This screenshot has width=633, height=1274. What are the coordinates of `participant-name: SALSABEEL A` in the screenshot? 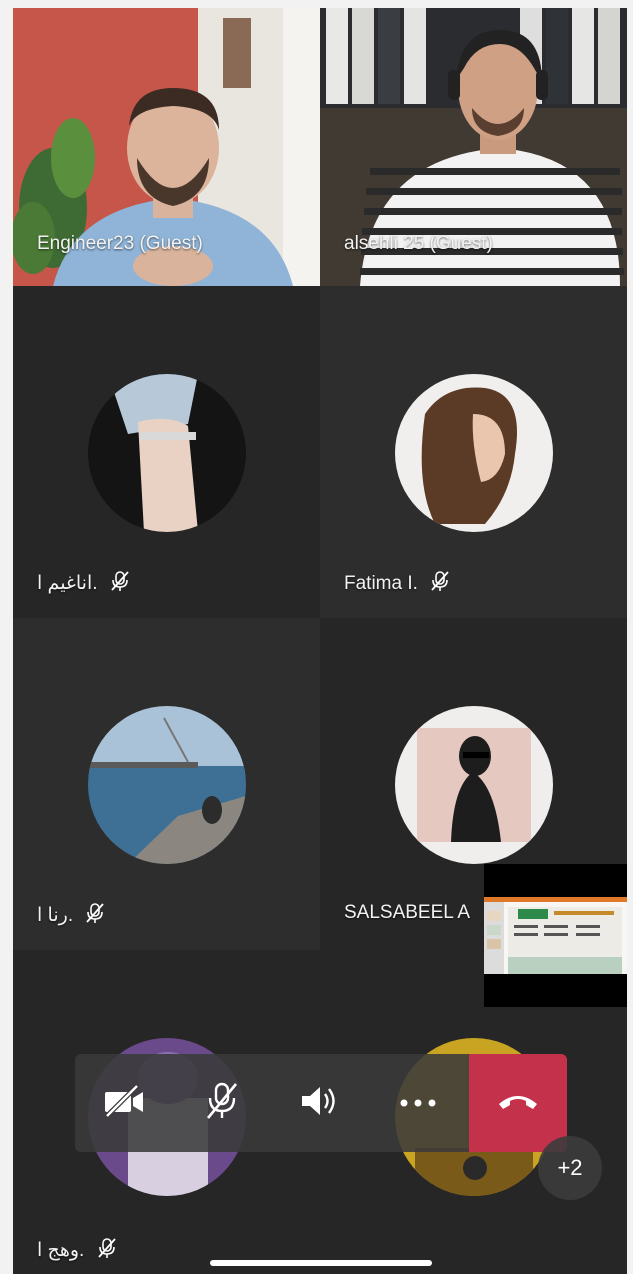 It's located at (407, 912).